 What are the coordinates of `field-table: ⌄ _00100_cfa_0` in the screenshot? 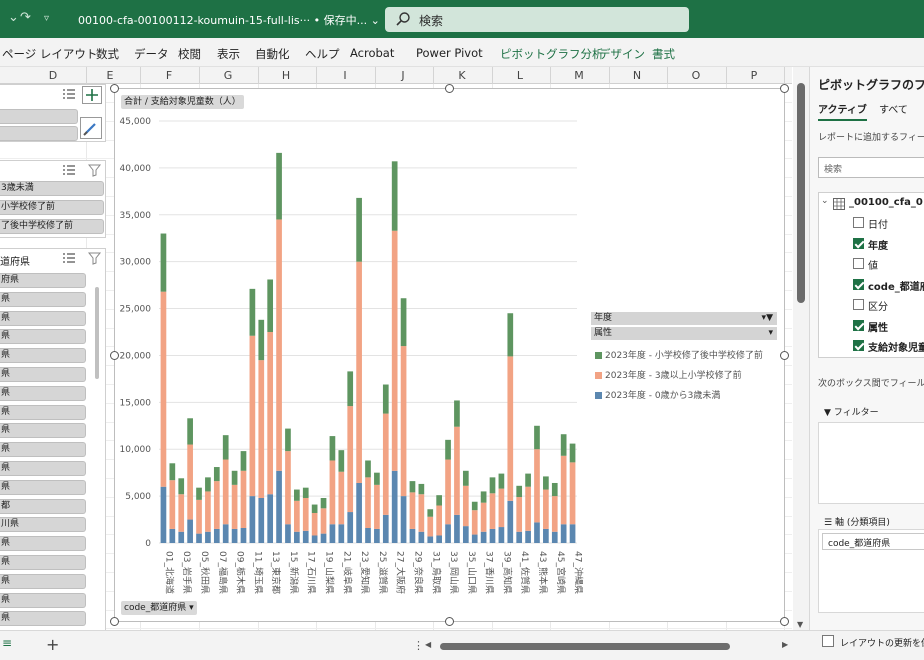 It's located at (871, 204).